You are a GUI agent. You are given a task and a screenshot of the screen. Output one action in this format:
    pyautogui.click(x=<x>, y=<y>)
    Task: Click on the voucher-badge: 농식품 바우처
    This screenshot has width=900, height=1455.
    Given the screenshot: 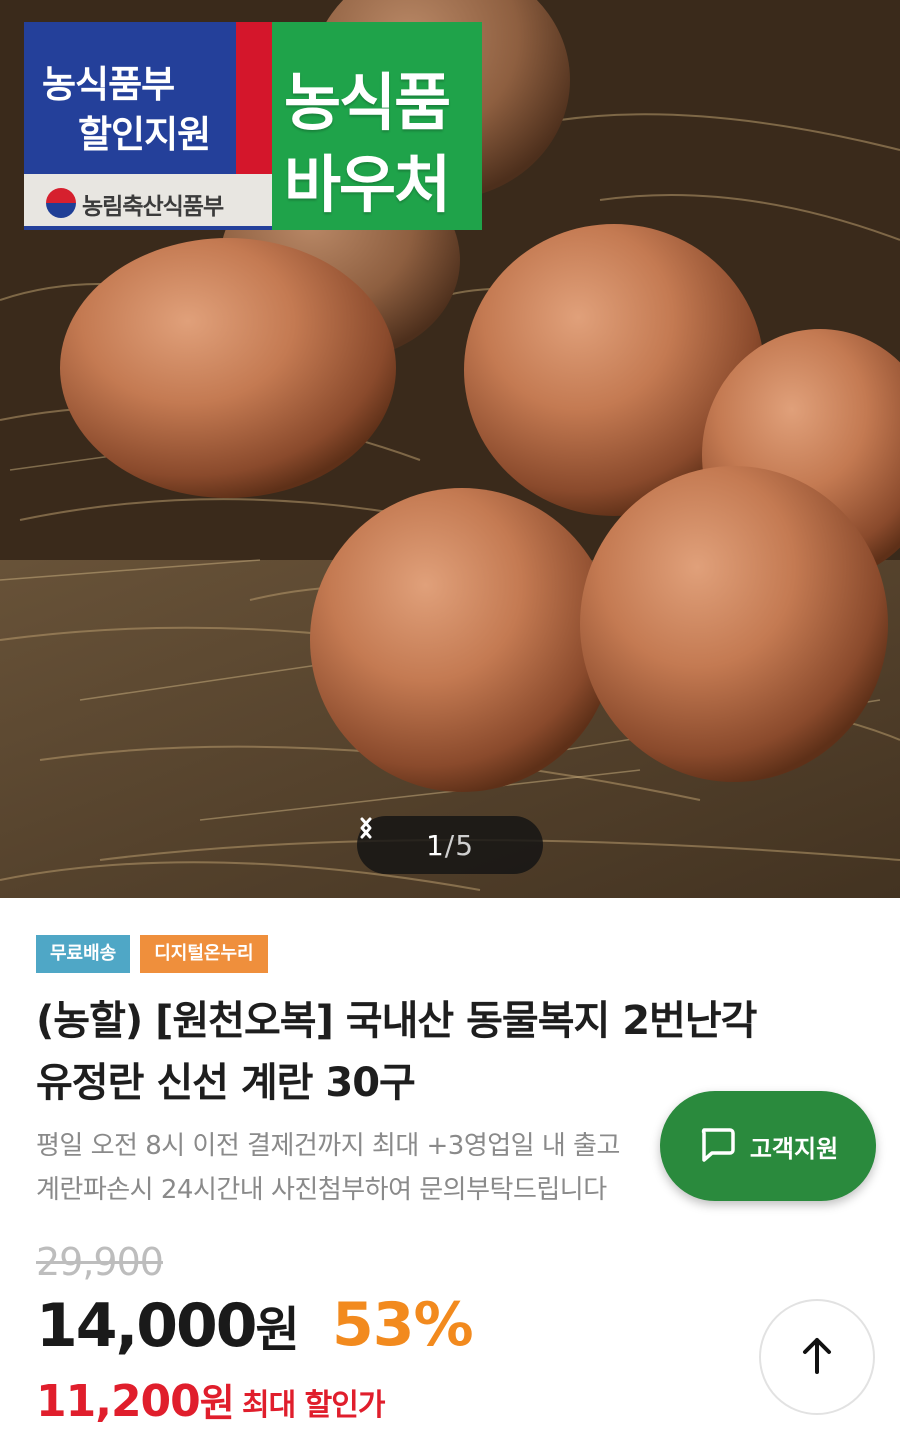 What is the action you would take?
    pyautogui.click(x=377, y=126)
    